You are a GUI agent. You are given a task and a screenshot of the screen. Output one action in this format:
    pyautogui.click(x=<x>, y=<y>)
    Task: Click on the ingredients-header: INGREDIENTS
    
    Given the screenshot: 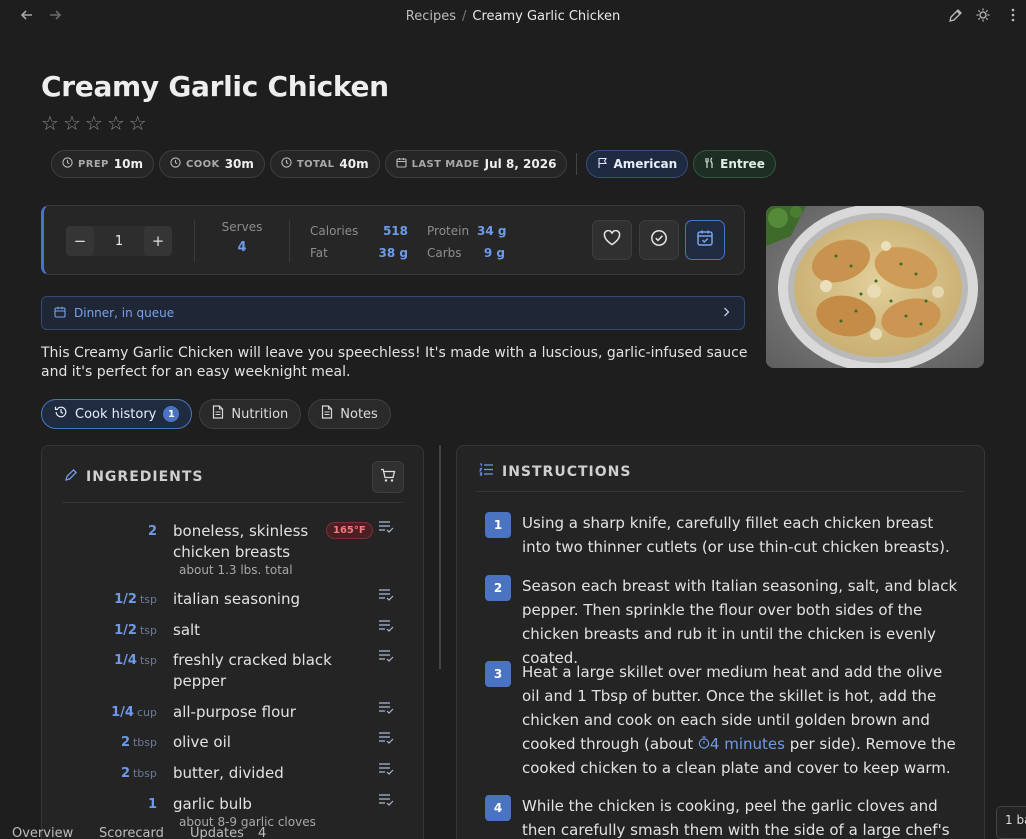 What is the action you would take?
    pyautogui.click(x=134, y=477)
    